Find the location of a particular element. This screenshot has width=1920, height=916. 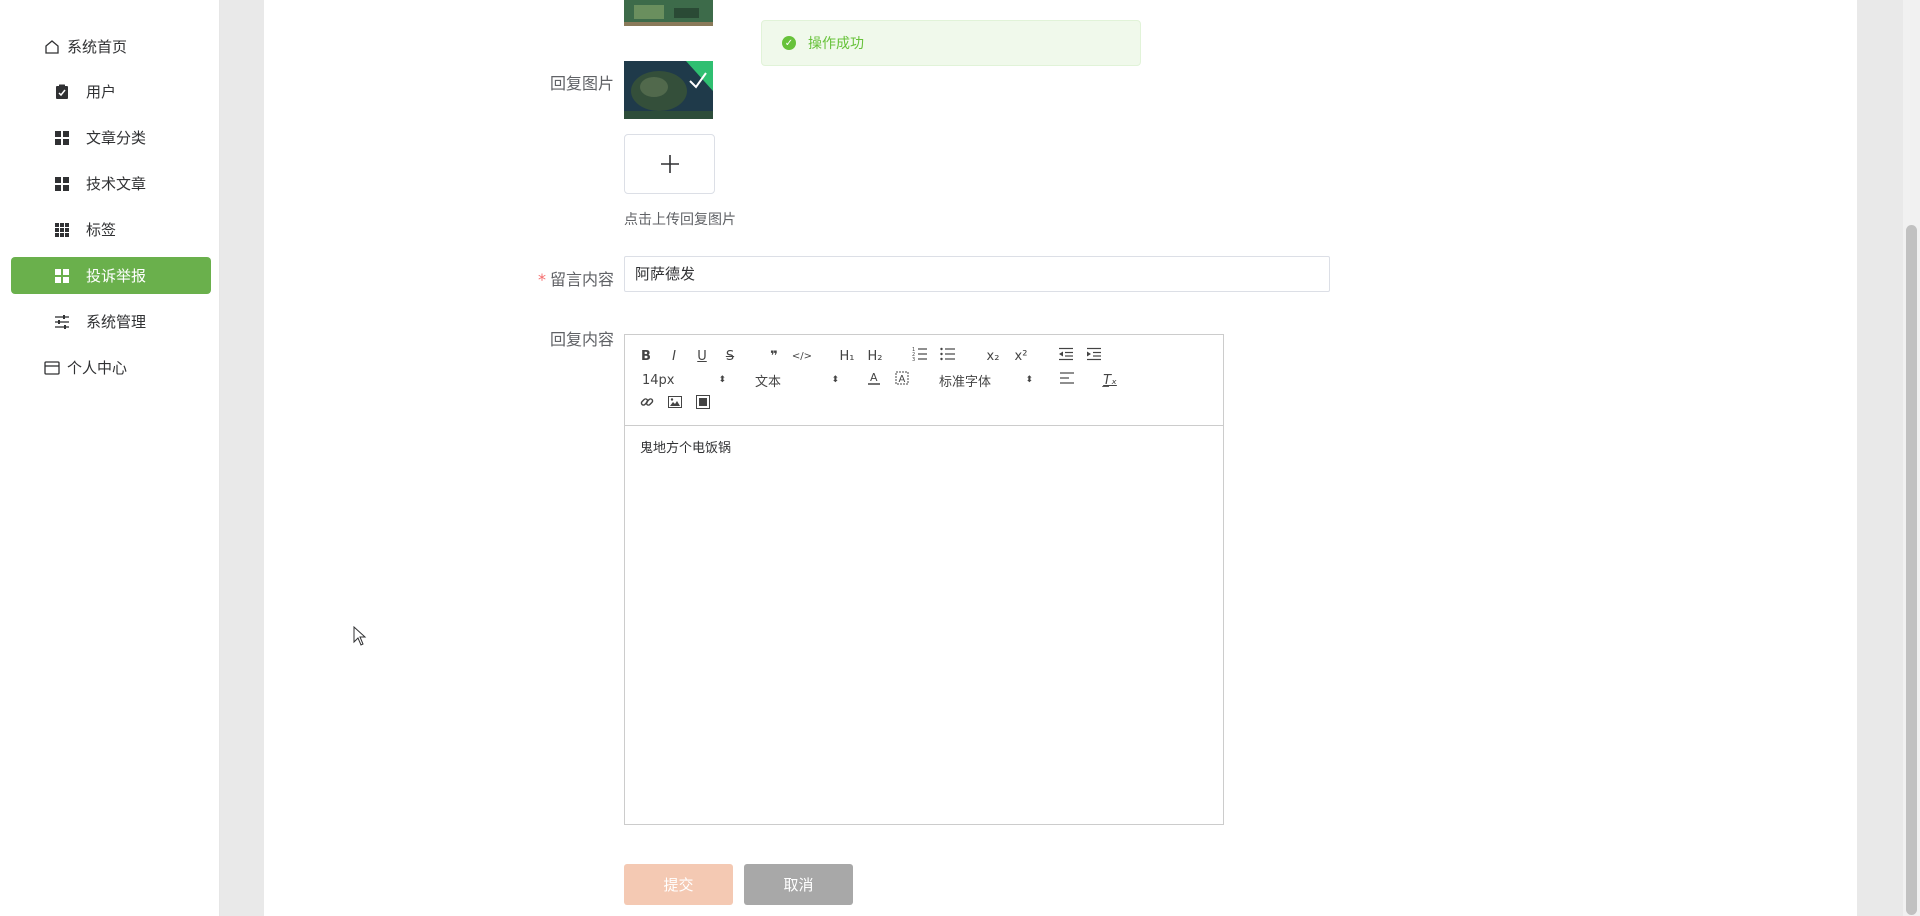

message-content-label: * 留言内容 is located at coordinates (557, 278).